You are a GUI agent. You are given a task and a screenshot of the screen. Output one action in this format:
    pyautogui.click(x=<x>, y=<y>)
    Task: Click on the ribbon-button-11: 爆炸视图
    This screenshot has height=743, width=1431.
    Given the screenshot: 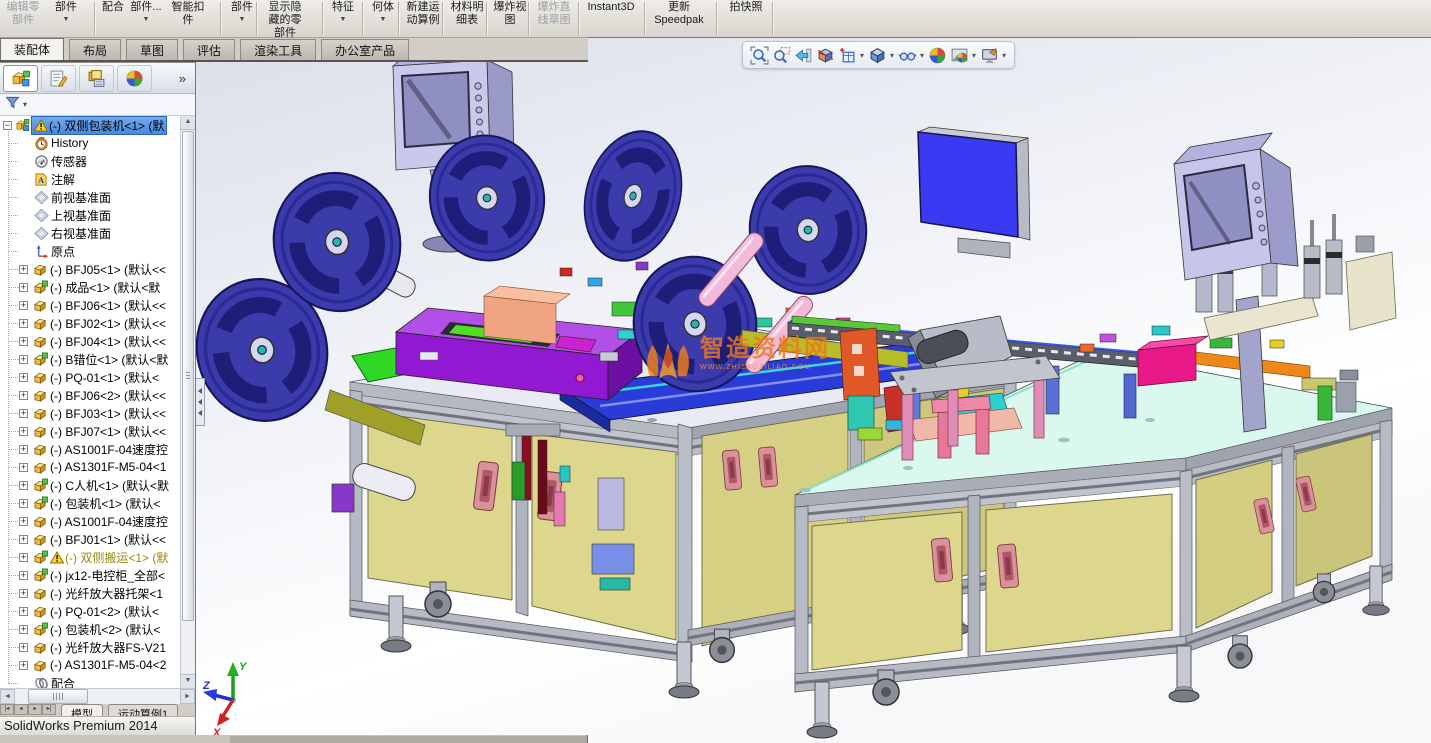 What is the action you would take?
    pyautogui.click(x=510, y=14)
    